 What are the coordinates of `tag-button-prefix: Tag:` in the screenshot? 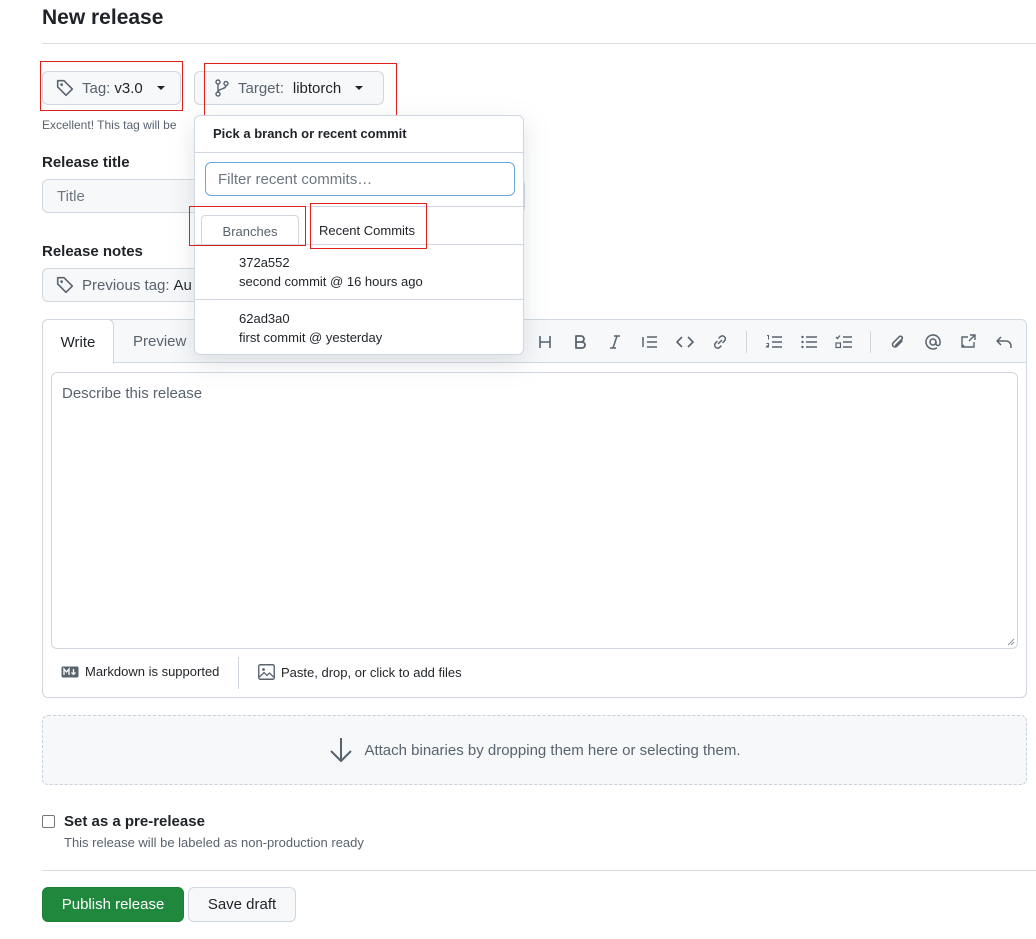 It's located at (96, 88).